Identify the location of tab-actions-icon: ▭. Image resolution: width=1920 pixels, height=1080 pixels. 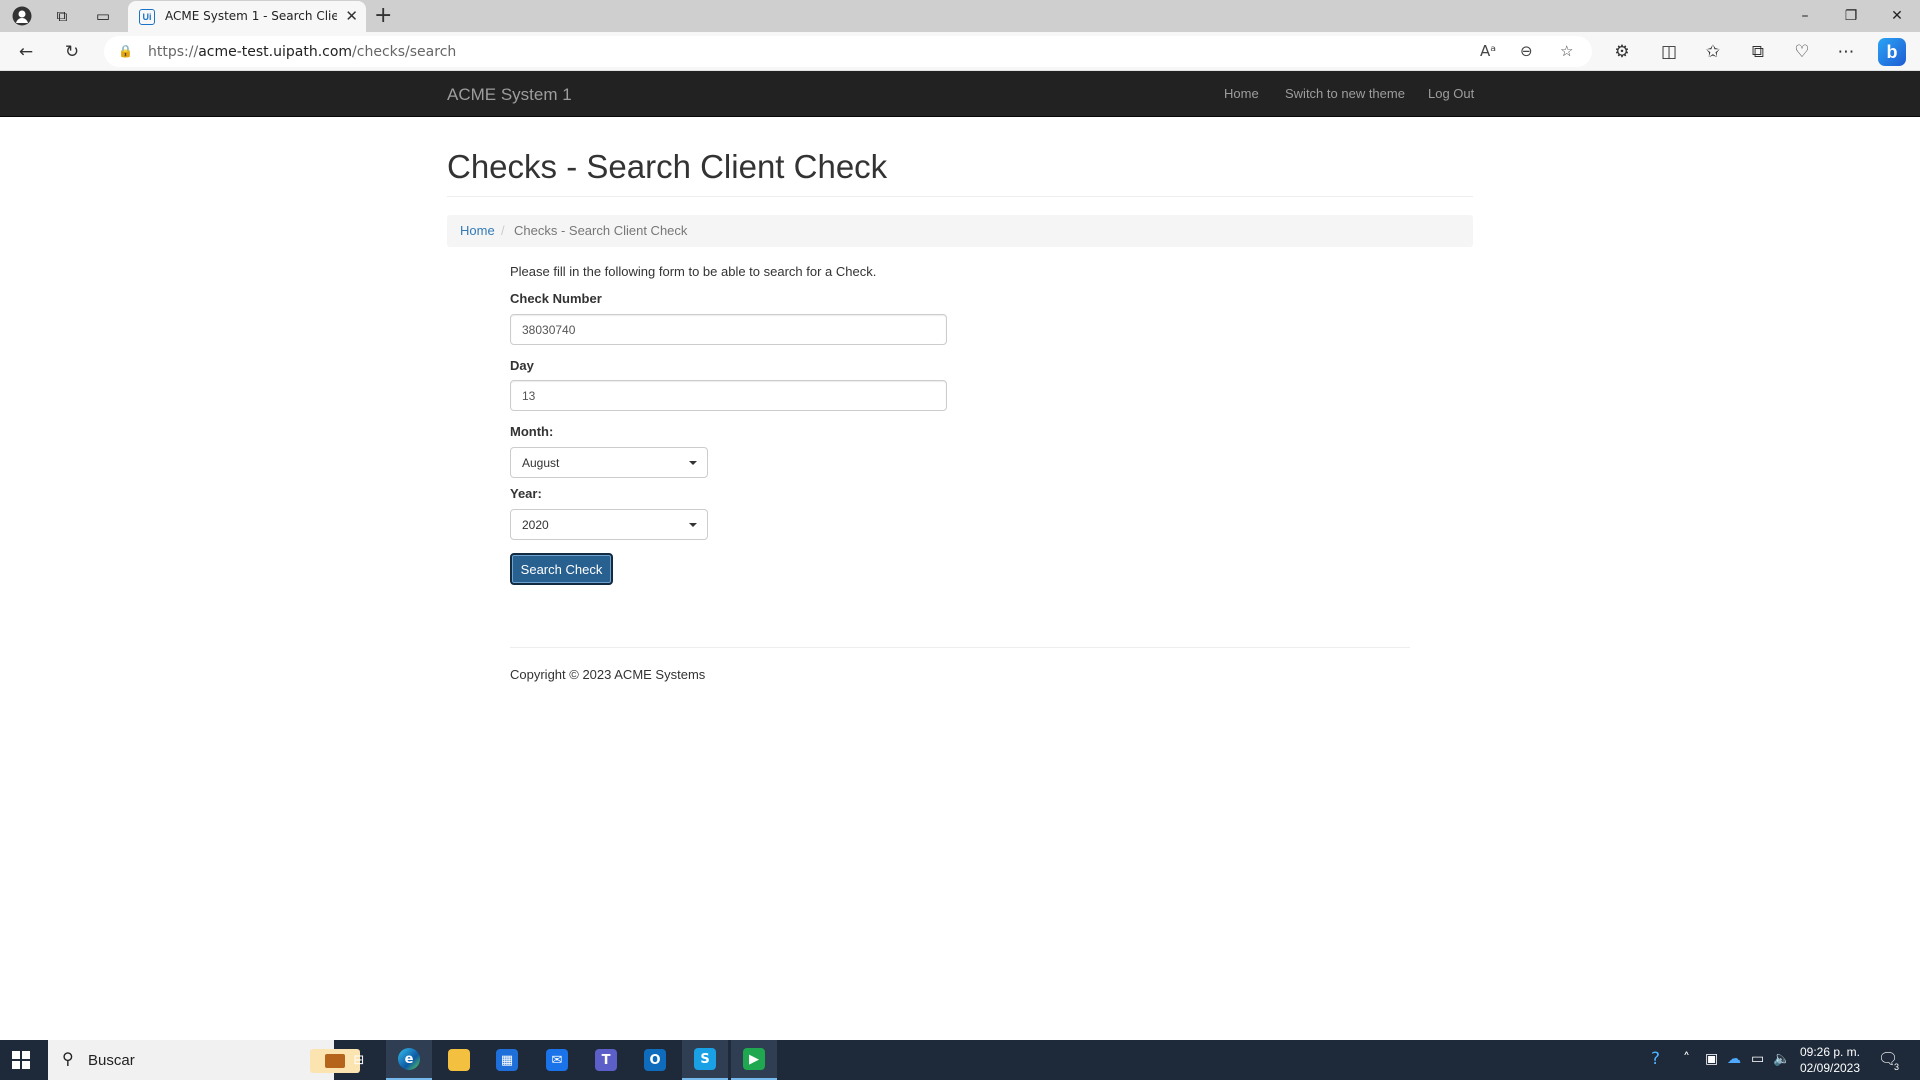
(103, 16).